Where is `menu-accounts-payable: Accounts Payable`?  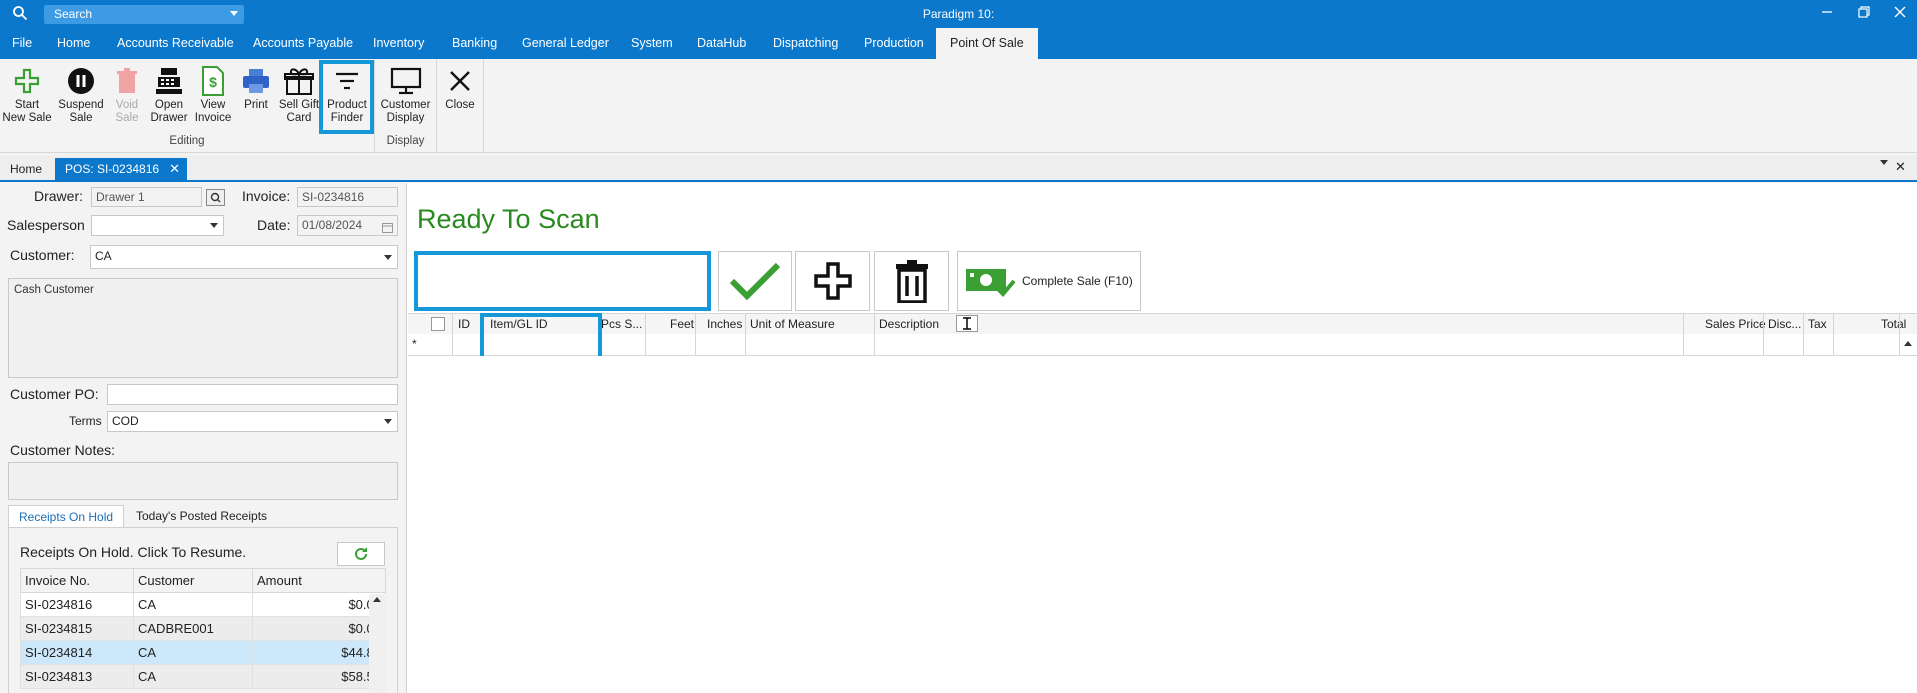 menu-accounts-payable: Accounts Payable is located at coordinates (303, 43).